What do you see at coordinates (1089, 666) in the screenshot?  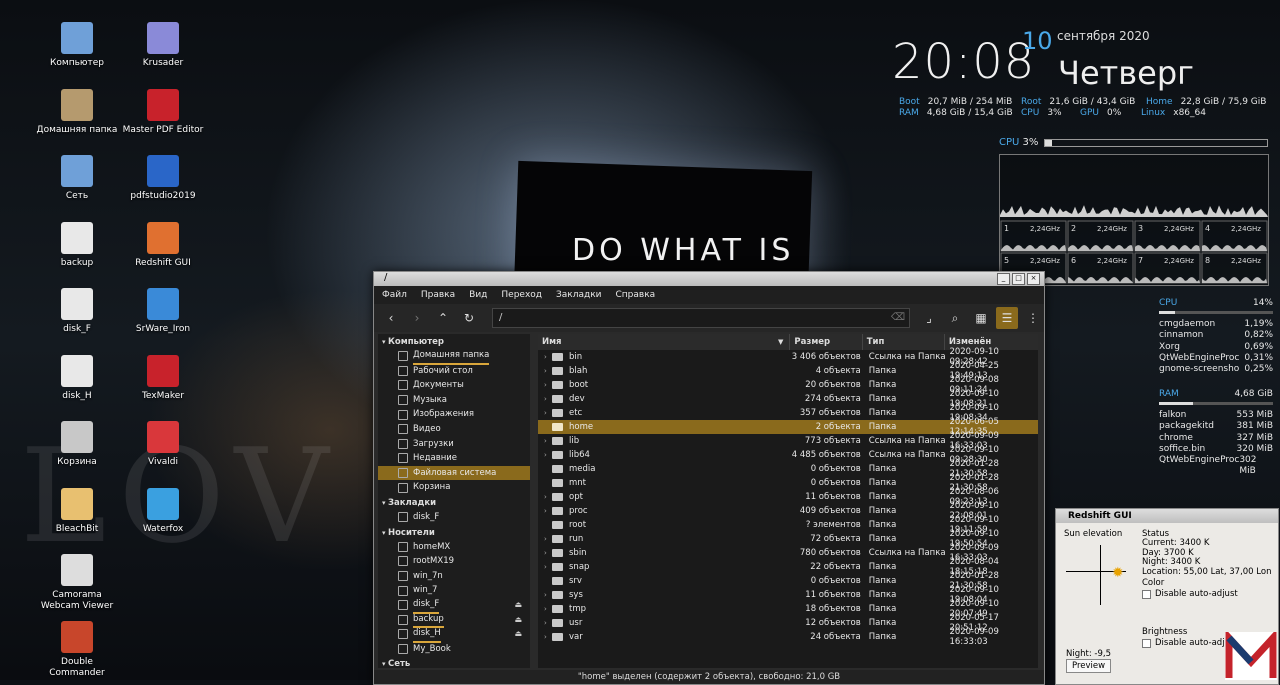 I see `preview-button: Preview` at bounding box center [1089, 666].